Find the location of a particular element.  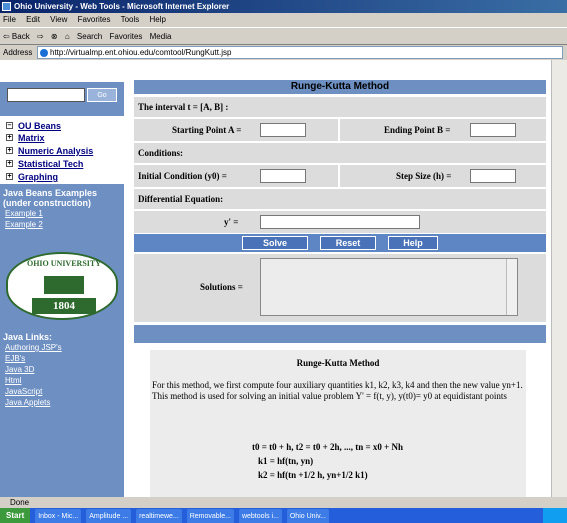

yprime-row: y' = is located at coordinates (340, 222).